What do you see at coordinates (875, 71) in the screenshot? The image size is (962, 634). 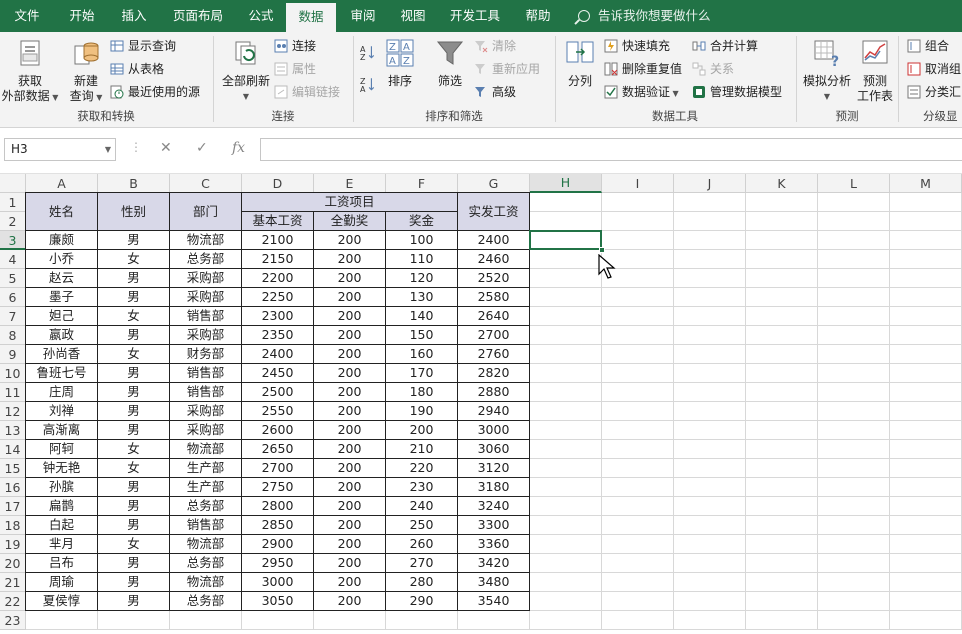 I see `forecast-sheet-button: 预测 工作表` at bounding box center [875, 71].